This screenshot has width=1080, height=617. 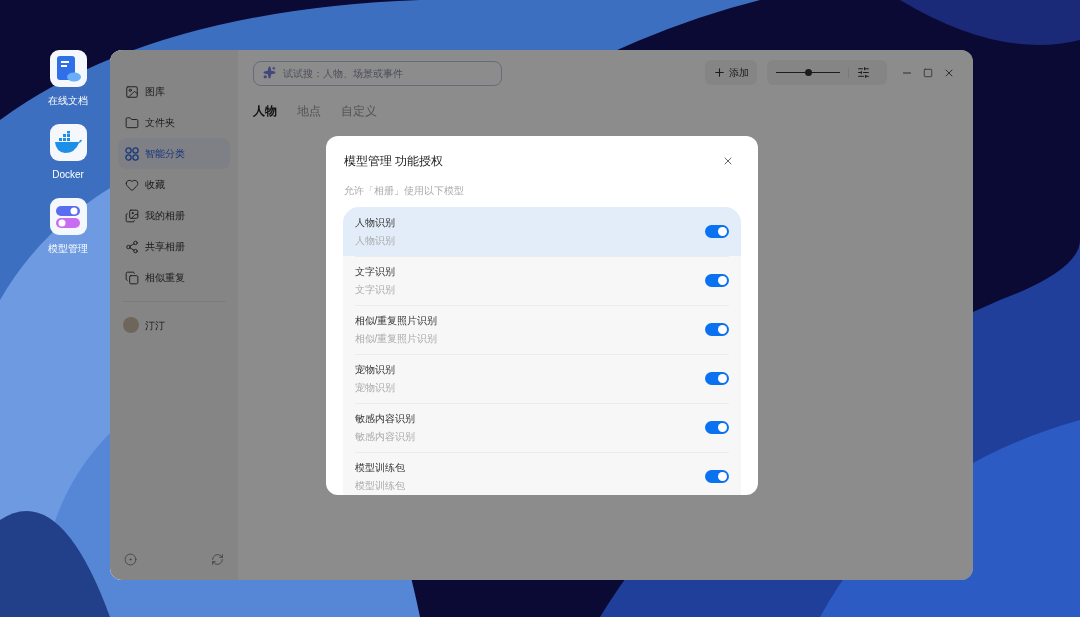 What do you see at coordinates (541, 231) in the screenshot?
I see `model-row: 人物识别 人物识别` at bounding box center [541, 231].